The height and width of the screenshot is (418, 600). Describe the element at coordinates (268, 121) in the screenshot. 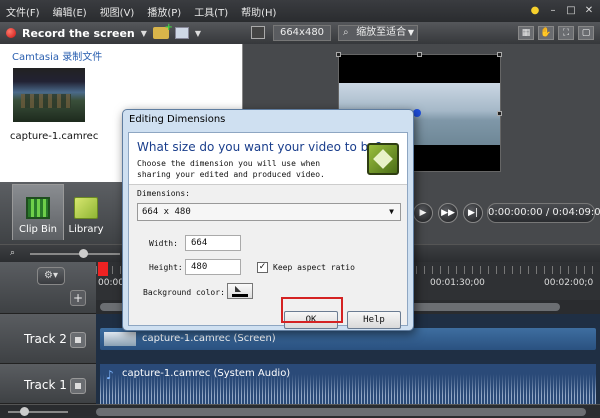

I see `dialog-titlebar: Editing Dimensions` at that location.